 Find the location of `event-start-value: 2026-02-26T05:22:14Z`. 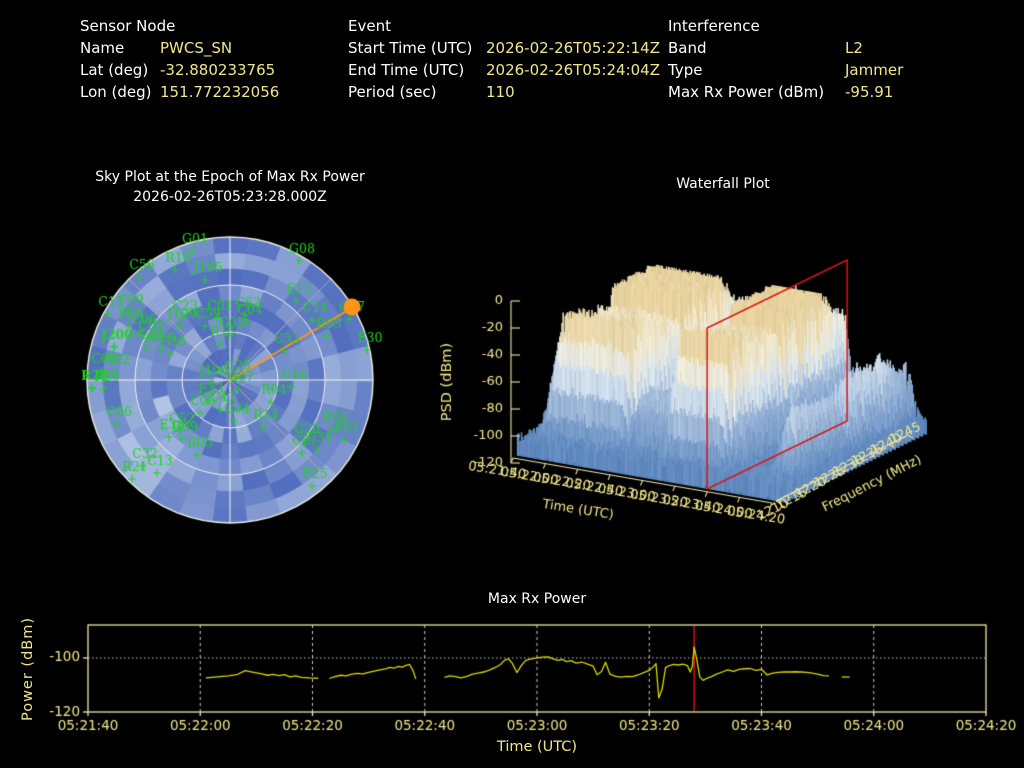

event-start-value: 2026-02-26T05:22:14Z is located at coordinates (573, 48).